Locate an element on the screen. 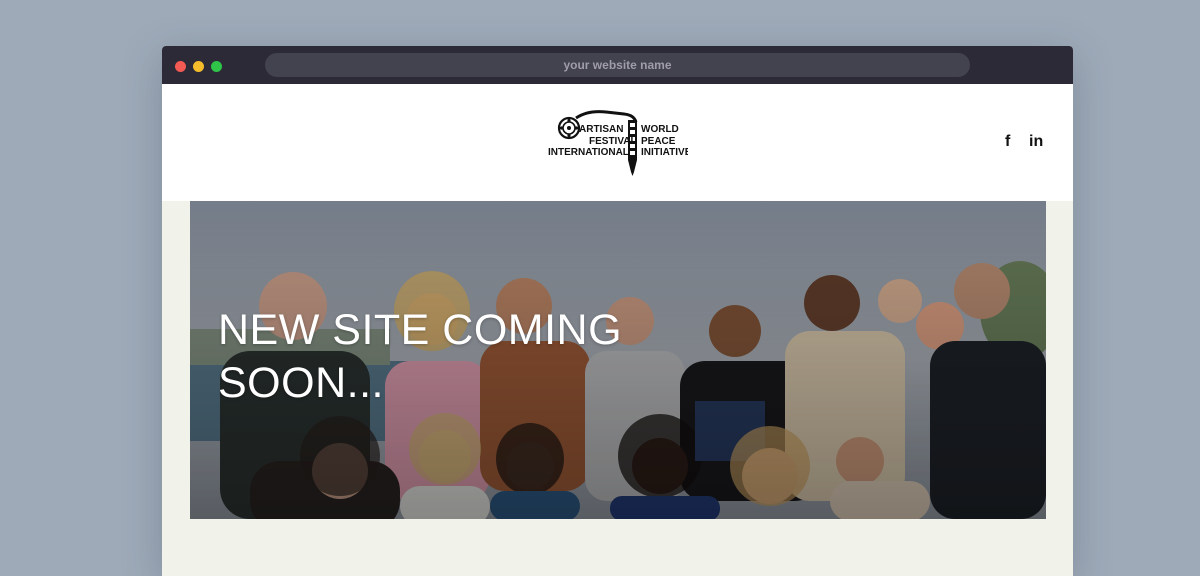  browser-titlebar: your website name is located at coordinates (617, 65).